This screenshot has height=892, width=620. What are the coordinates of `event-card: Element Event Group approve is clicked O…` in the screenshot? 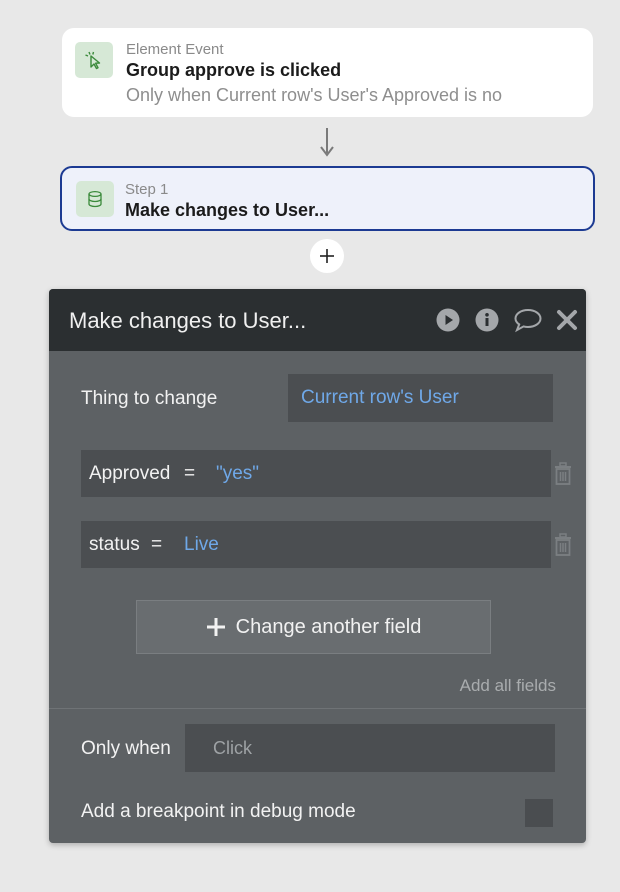 It's located at (327, 72).